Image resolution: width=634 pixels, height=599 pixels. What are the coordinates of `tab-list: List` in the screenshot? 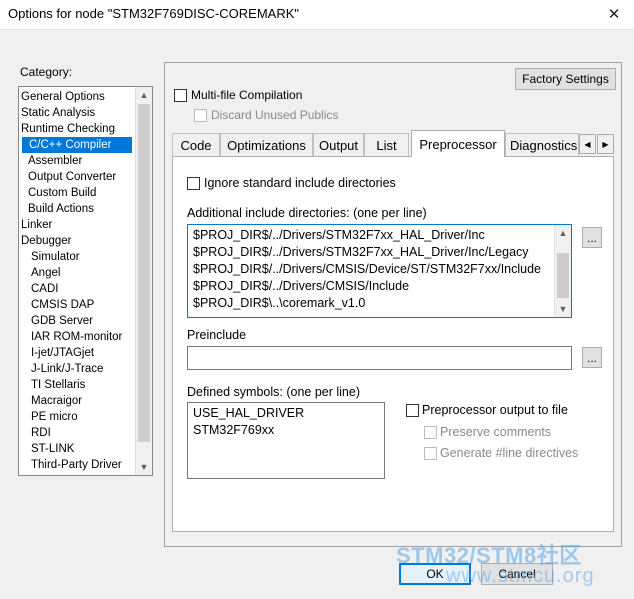 It's located at (386, 144).